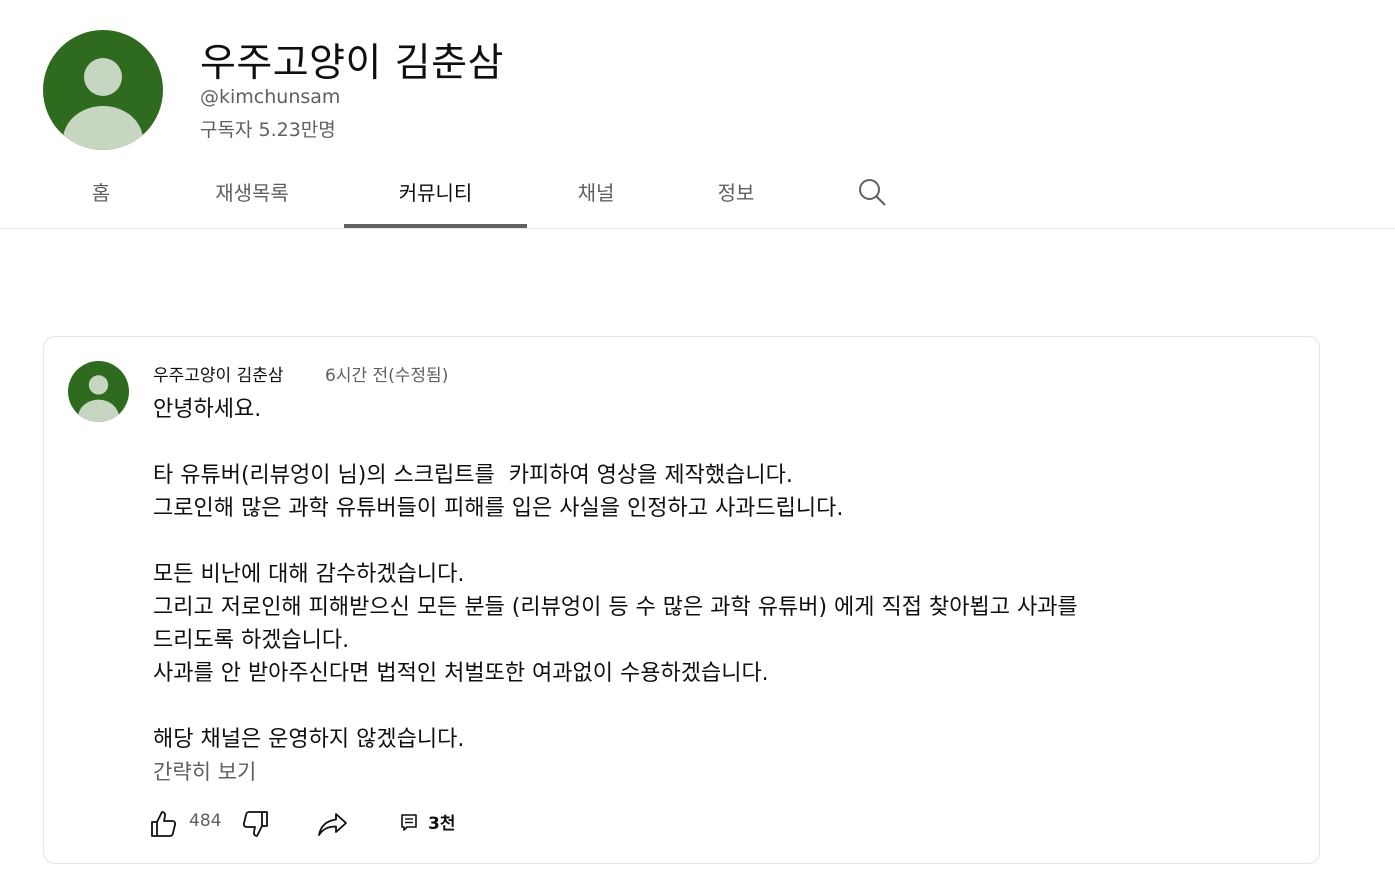 This screenshot has width=1395, height=882. I want to click on comment-count: 3천, so click(442, 824).